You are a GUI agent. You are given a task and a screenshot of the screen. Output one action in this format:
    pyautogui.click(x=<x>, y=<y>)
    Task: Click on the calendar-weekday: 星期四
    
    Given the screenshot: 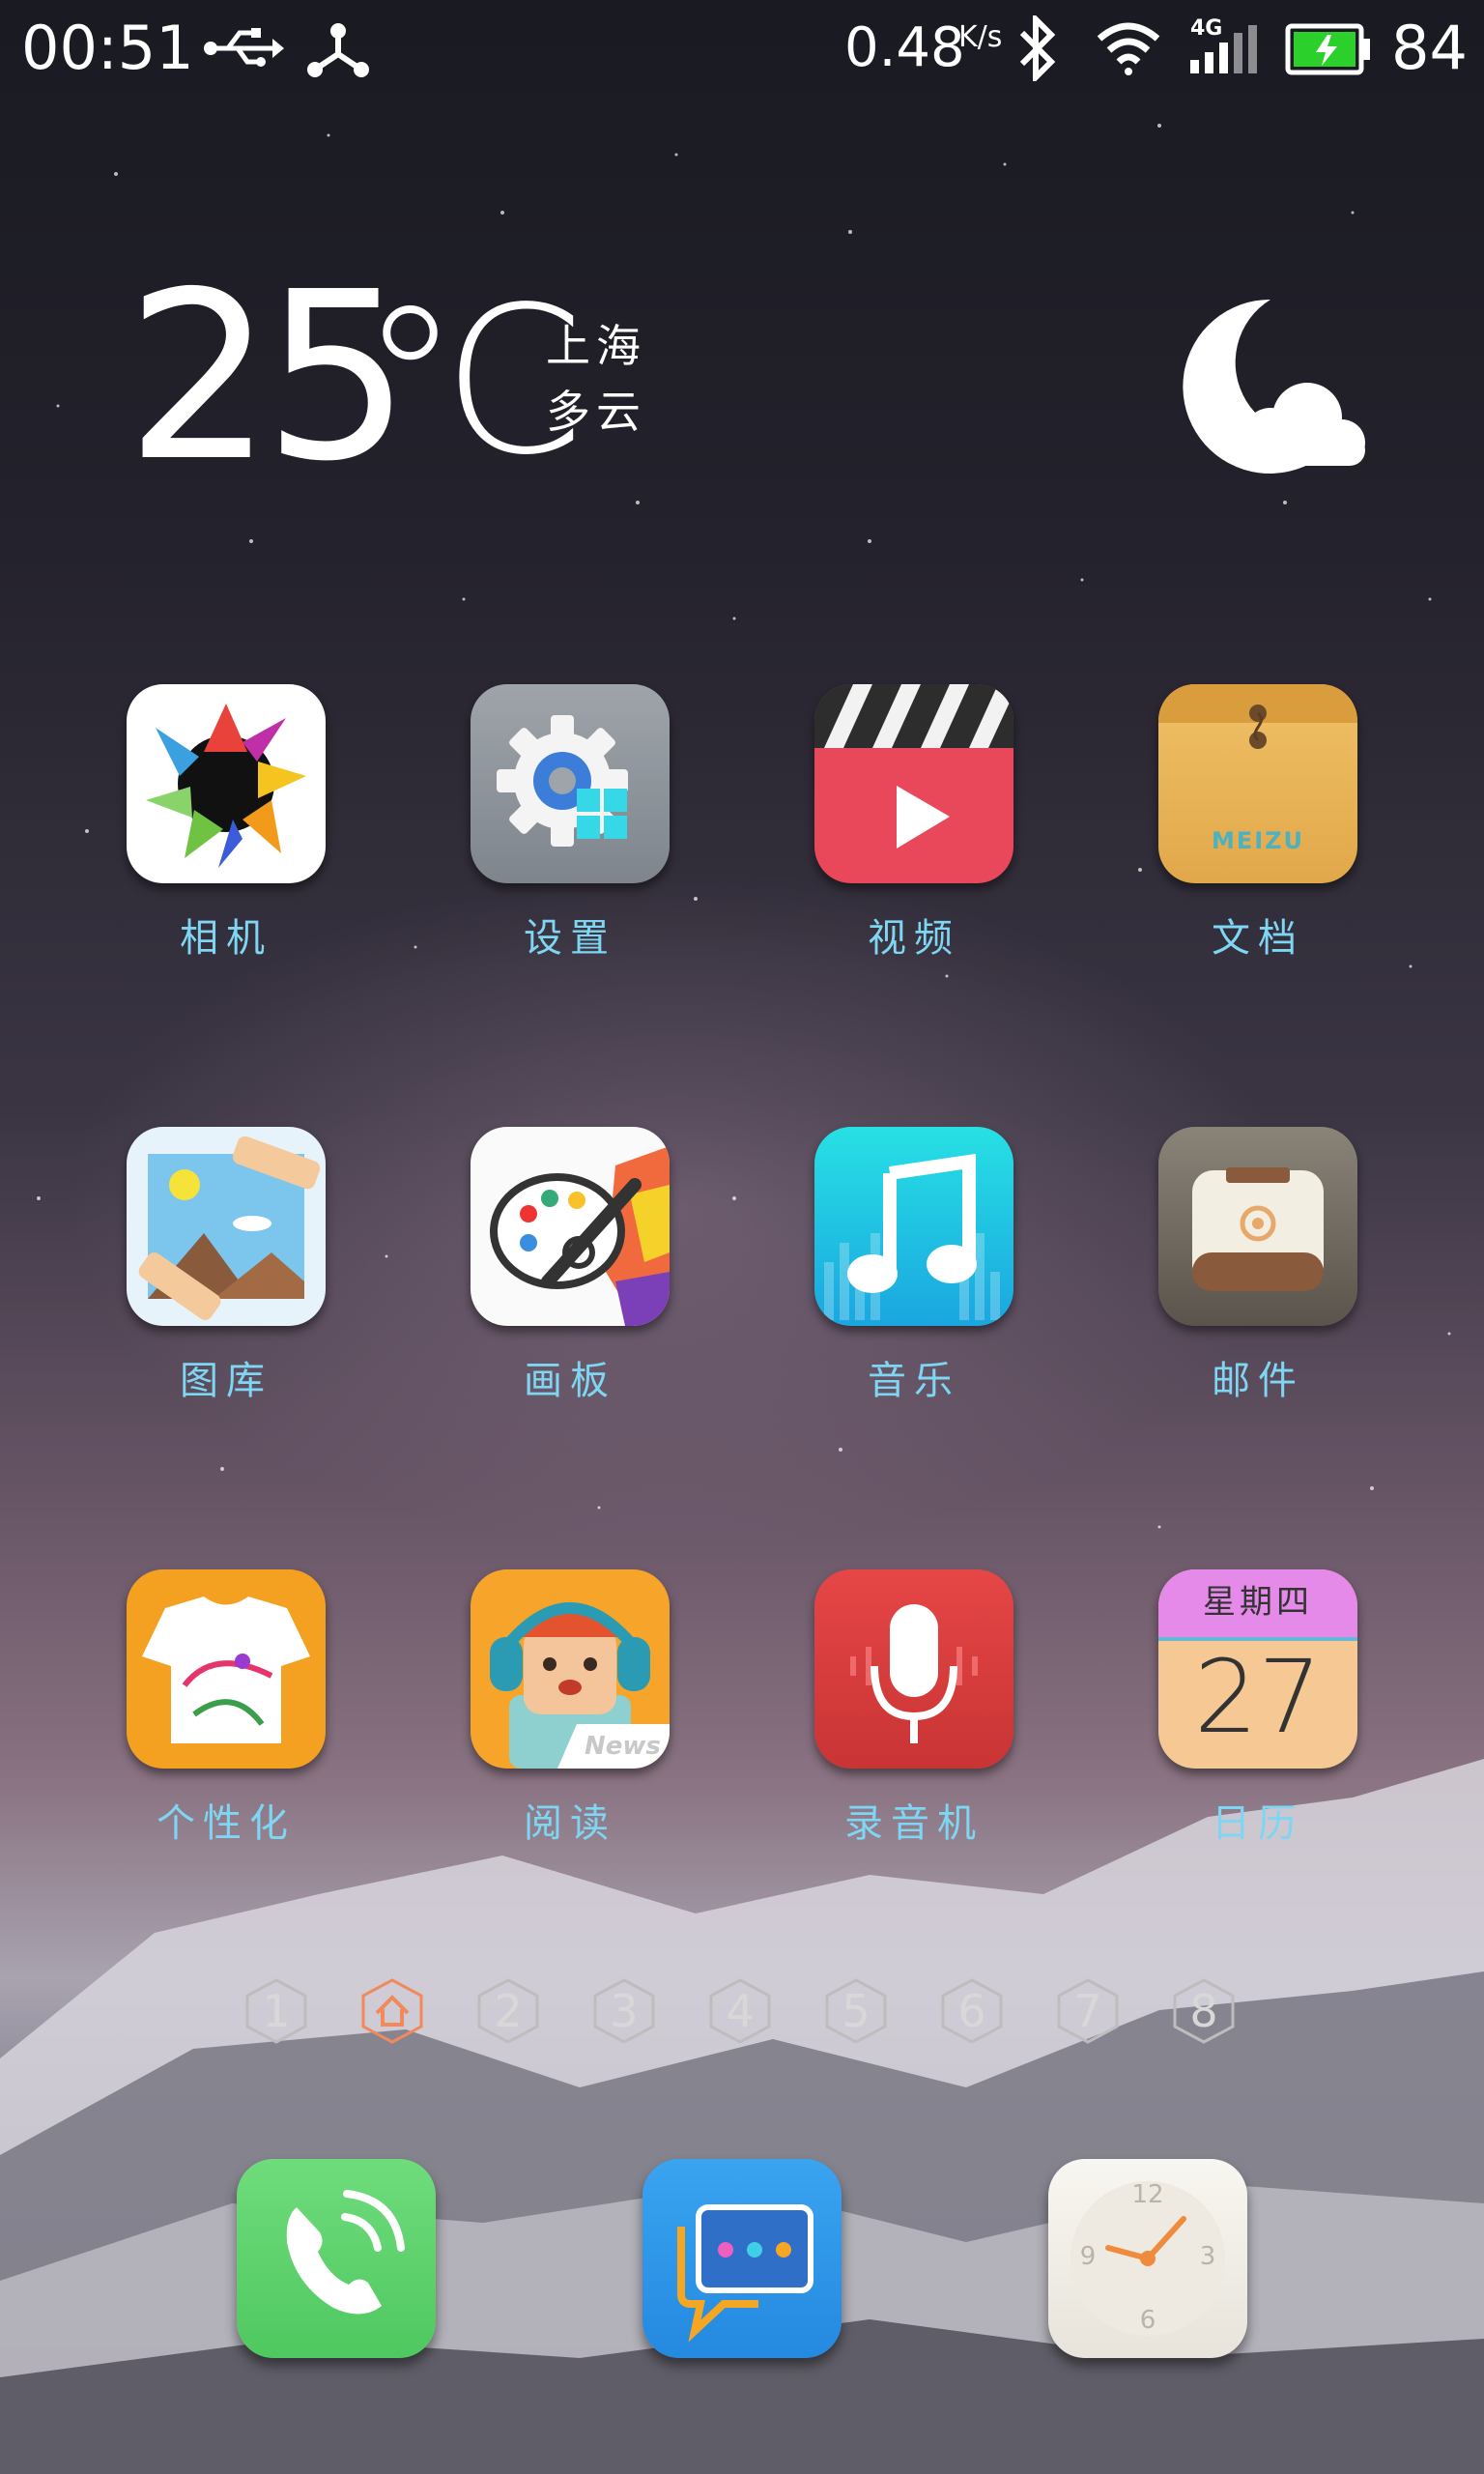 What is the action you would take?
    pyautogui.click(x=1258, y=1602)
    